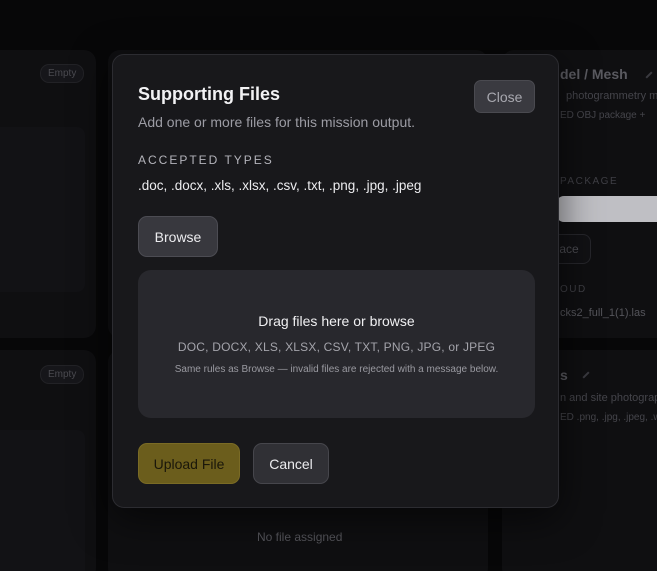  Describe the element at coordinates (564, 375) in the screenshot. I see `bg-photos-title: s` at that location.